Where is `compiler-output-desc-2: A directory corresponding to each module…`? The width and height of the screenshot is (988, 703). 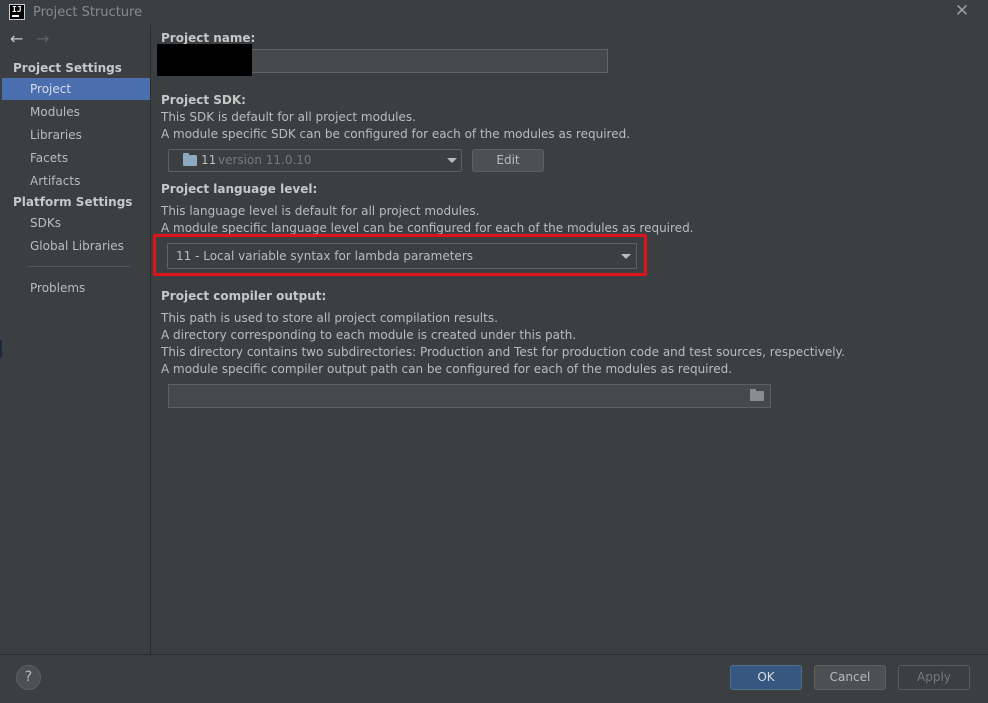
compiler-output-desc-2: A directory corresponding to each module… is located at coordinates (369, 335).